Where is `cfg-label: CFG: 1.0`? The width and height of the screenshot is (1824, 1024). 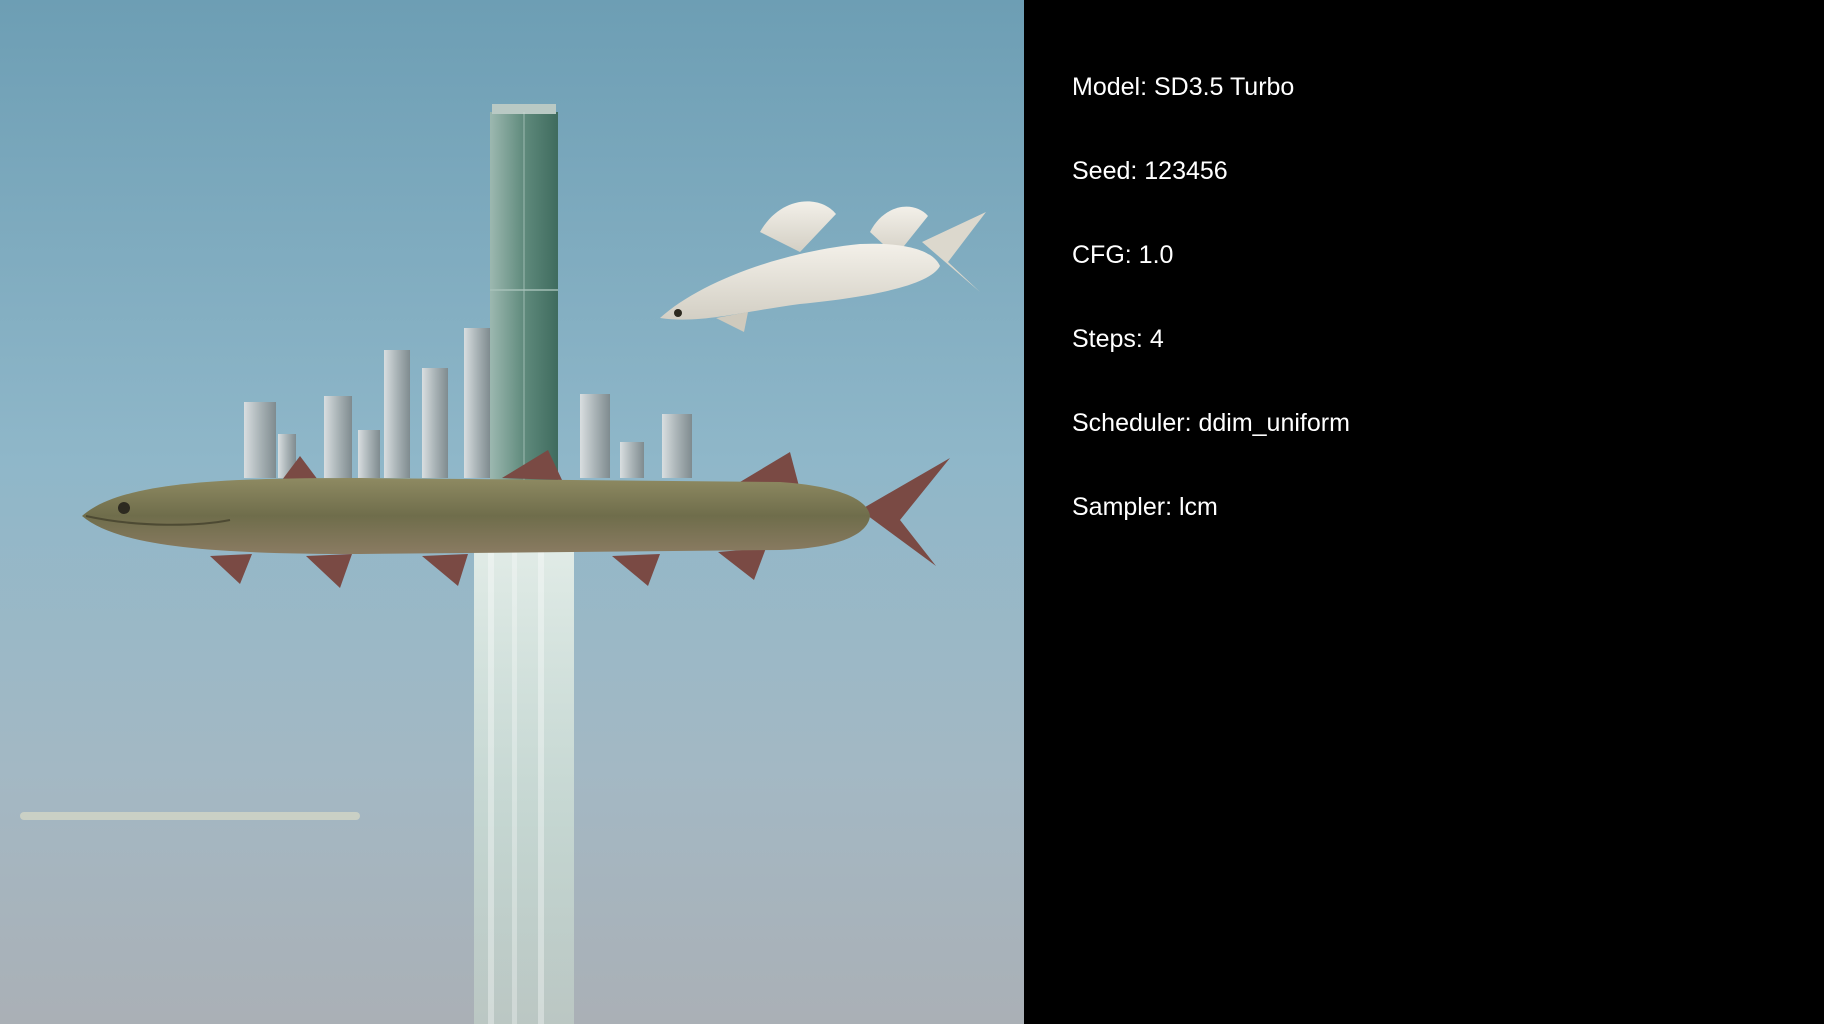
cfg-label: CFG: 1.0 is located at coordinates (1123, 255).